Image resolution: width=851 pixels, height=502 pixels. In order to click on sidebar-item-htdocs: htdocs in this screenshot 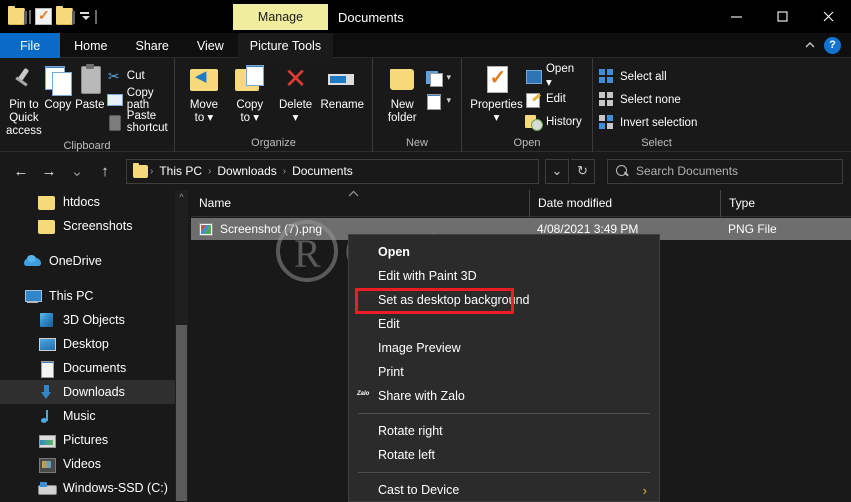, I will do `click(94, 202)`.